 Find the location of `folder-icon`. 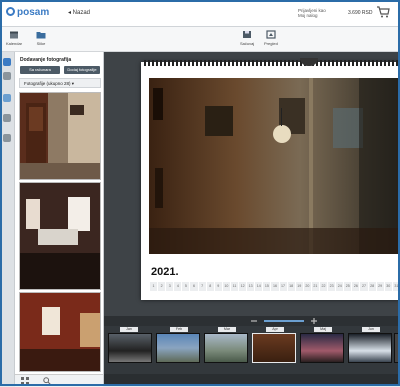

folder-icon is located at coordinates (41, 35).